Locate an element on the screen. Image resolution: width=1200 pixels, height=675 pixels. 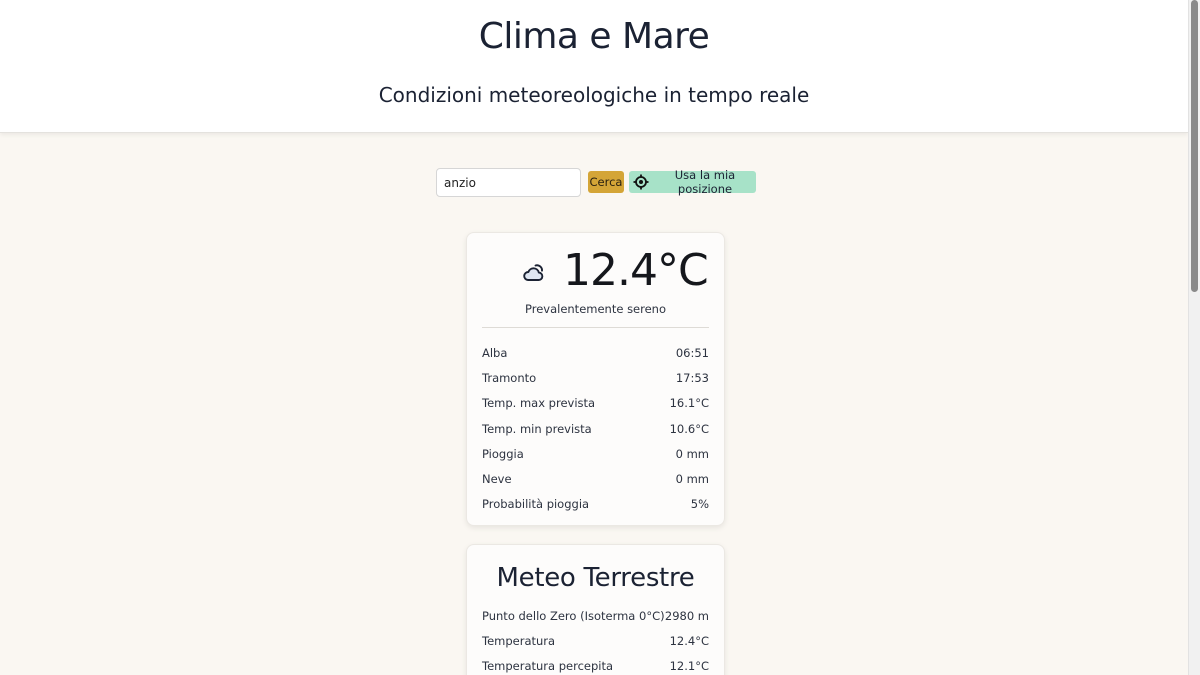
partly-cloudy-icon is located at coordinates (534, 272).